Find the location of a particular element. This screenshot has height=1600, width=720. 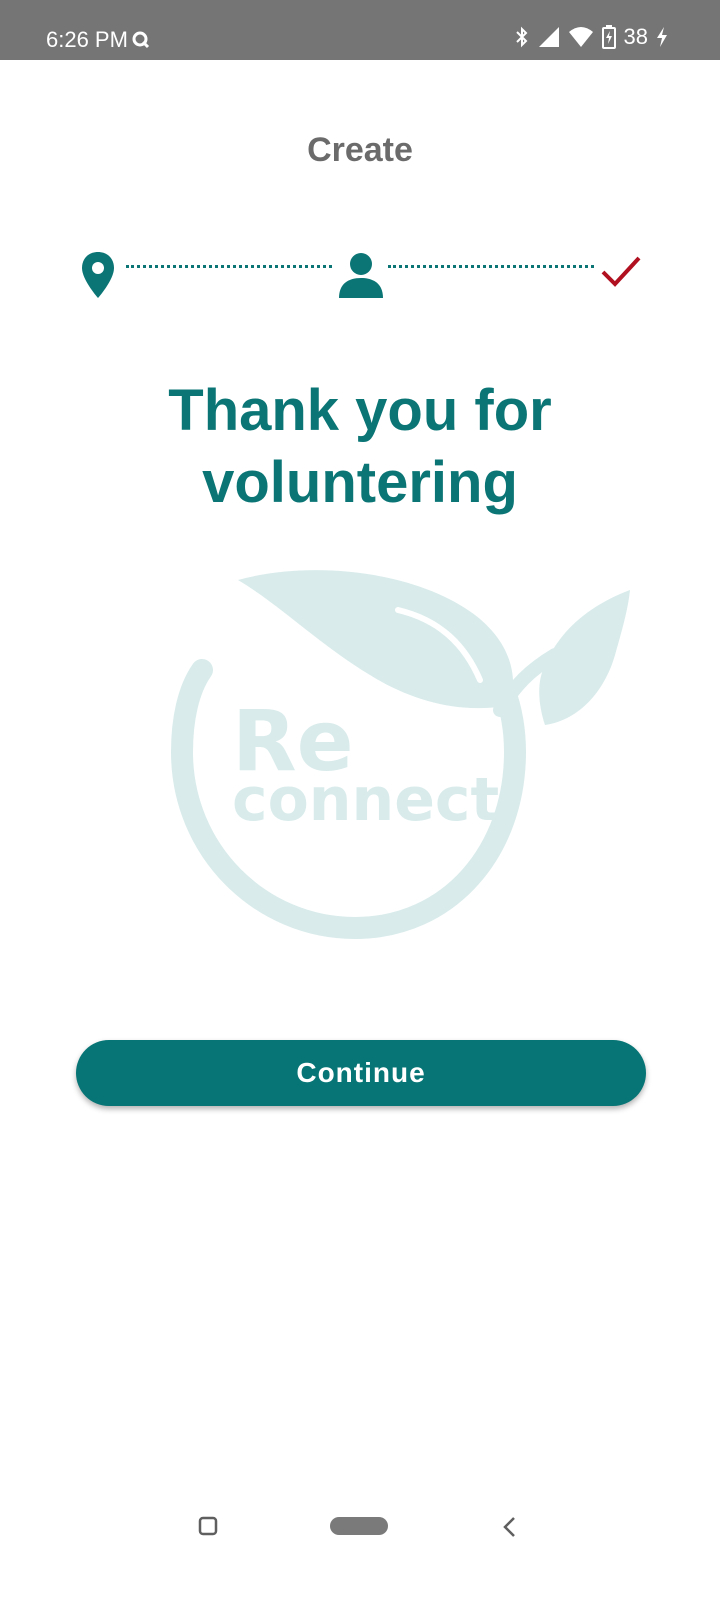

headline-line-1: Thank you for is located at coordinates (360, 410).